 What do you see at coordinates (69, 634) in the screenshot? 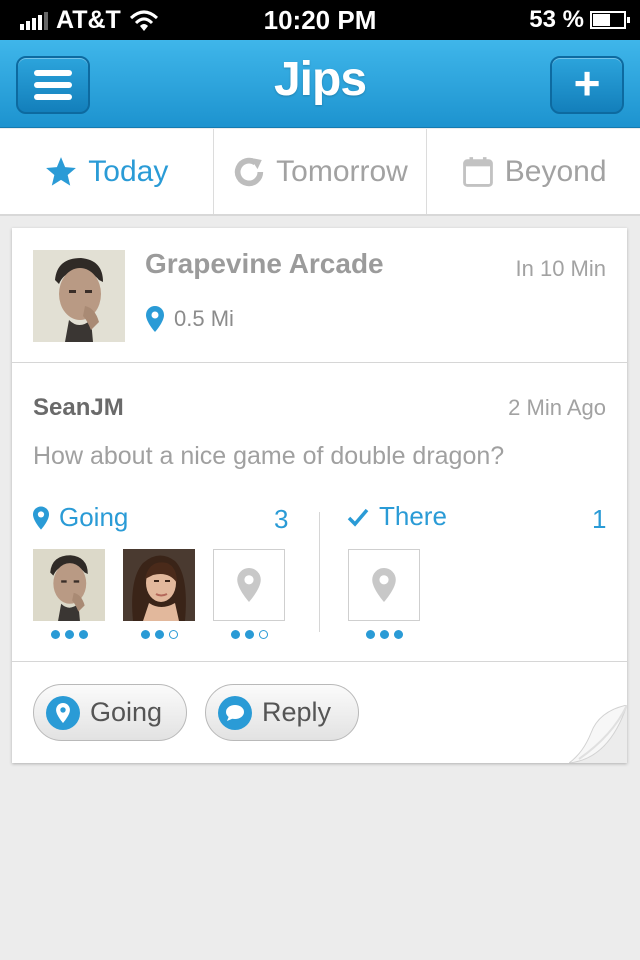
I see `going-avatar-1-dots` at bounding box center [69, 634].